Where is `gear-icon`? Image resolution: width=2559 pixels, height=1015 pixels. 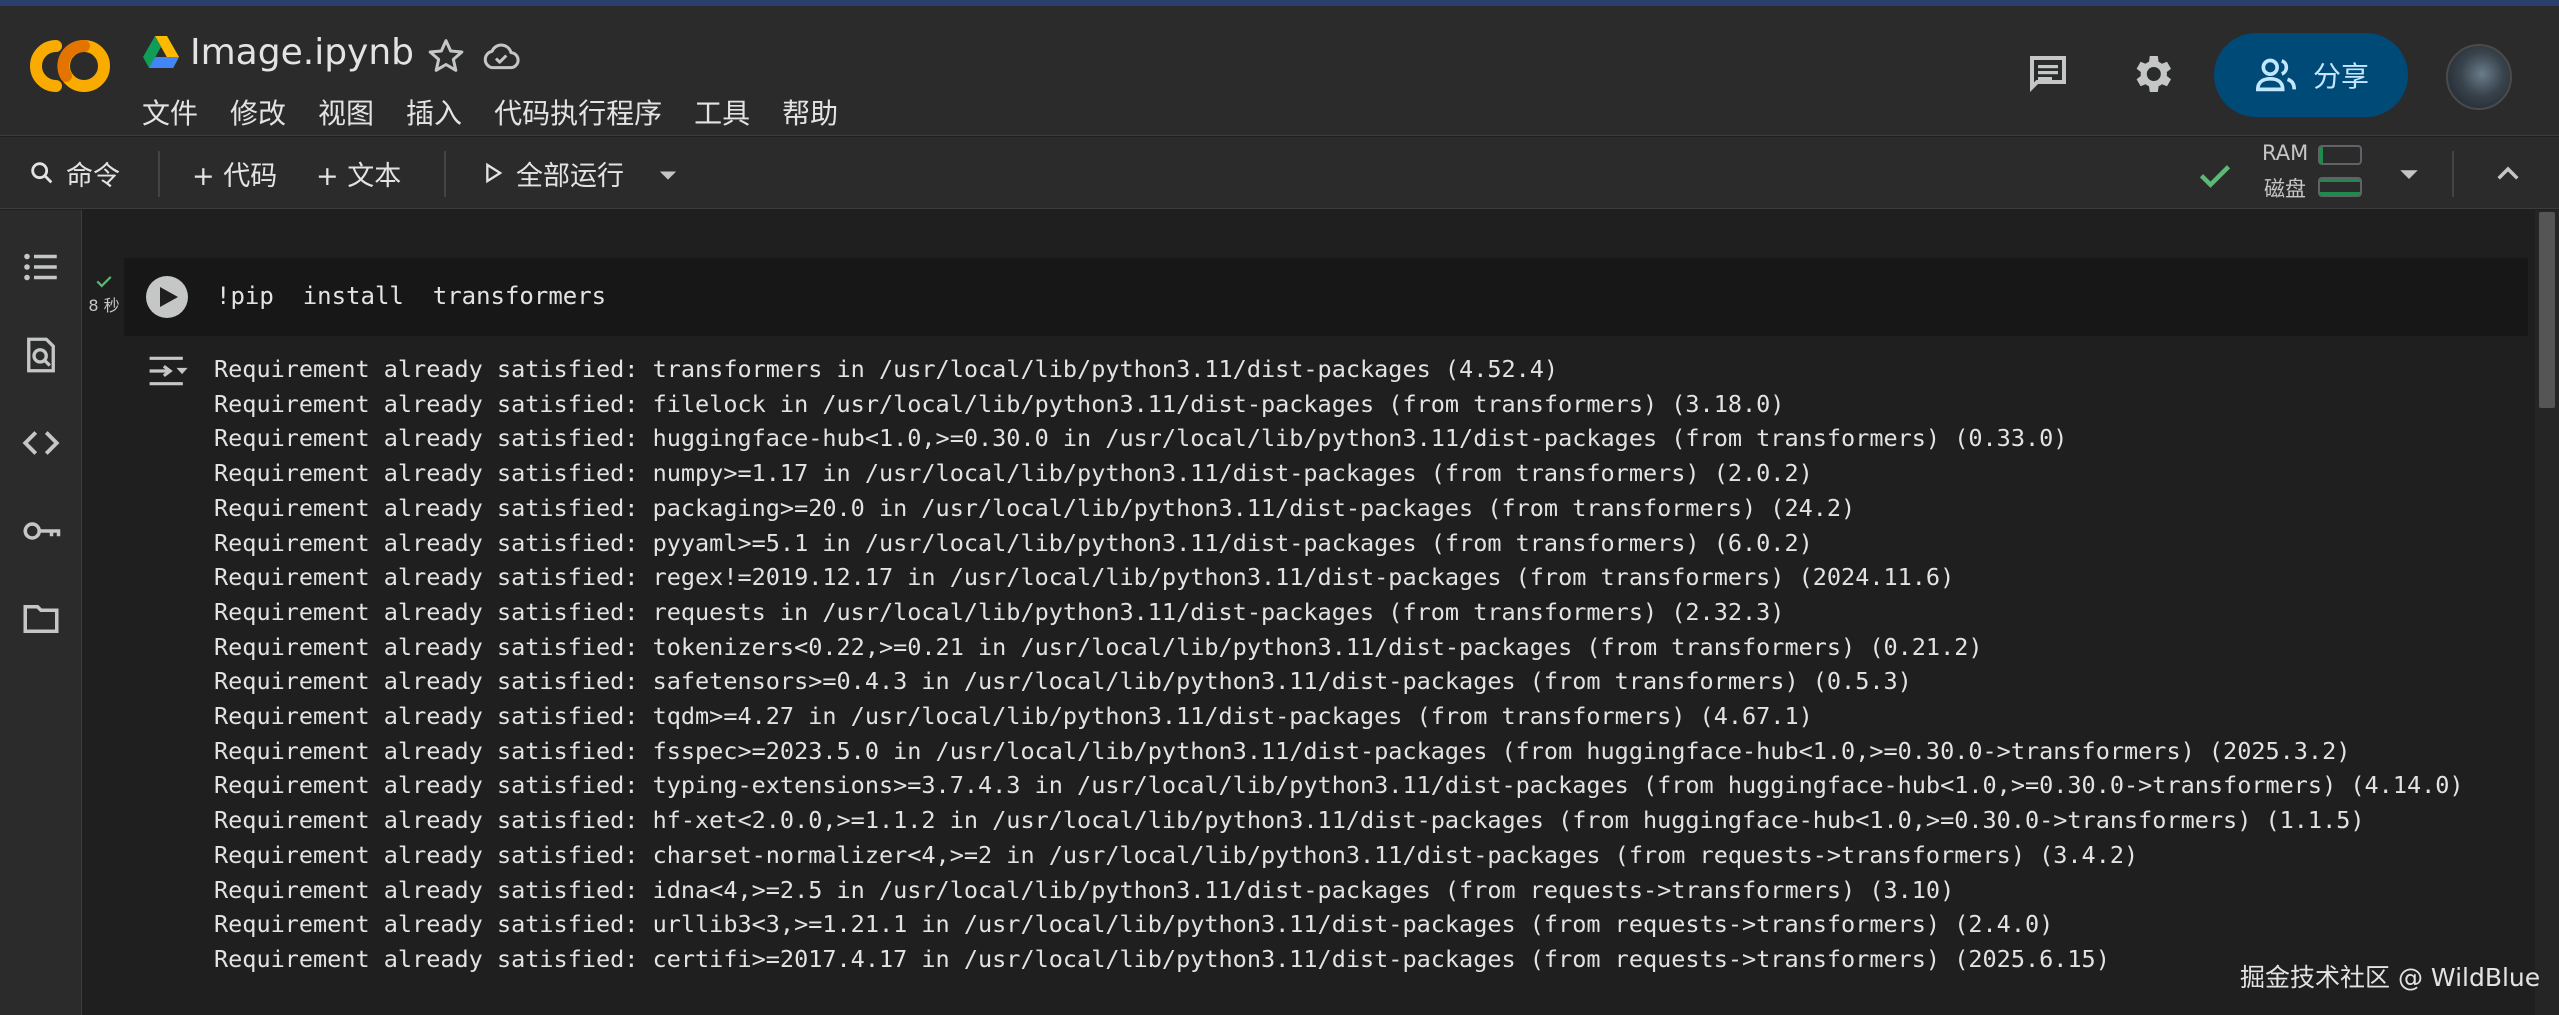
gear-icon is located at coordinates (2152, 74).